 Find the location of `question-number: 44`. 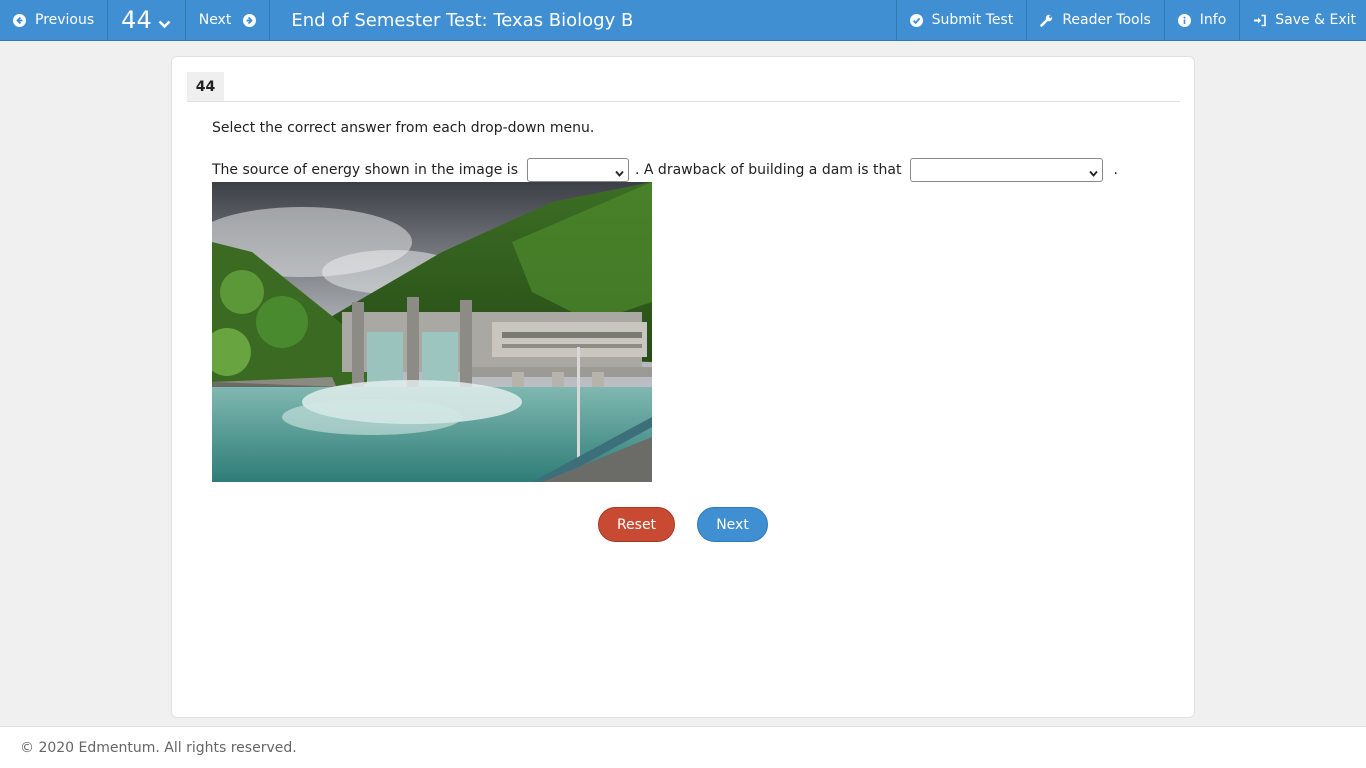

question-number: 44 is located at coordinates (136, 20).